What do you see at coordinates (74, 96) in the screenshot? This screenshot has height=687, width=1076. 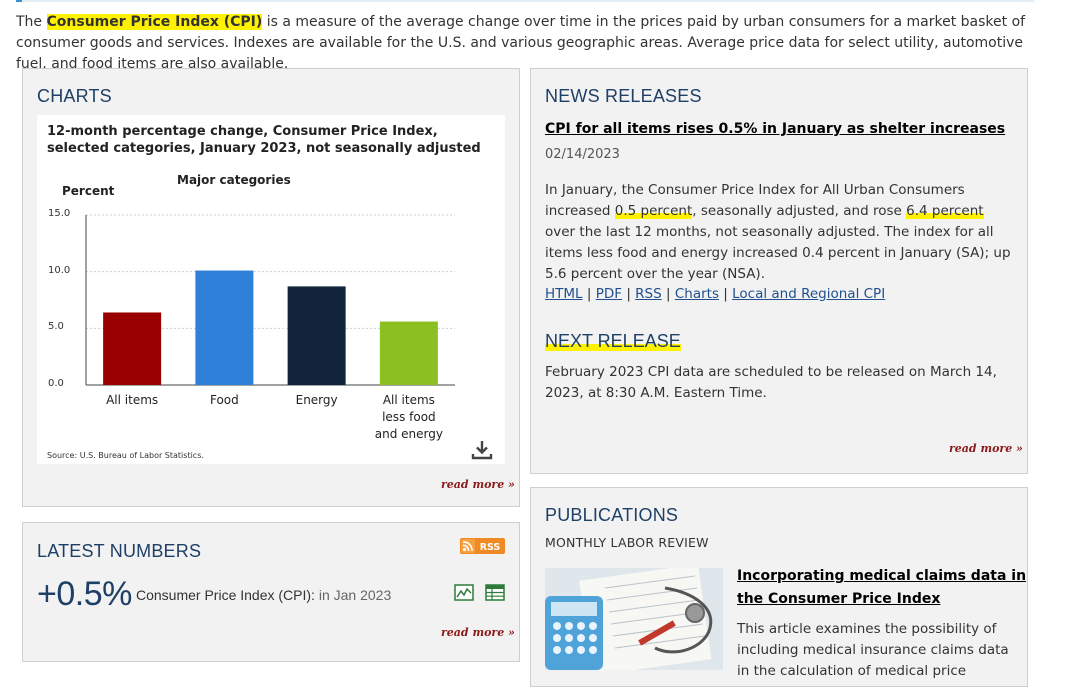 I see `charts-title: CHARTS` at bounding box center [74, 96].